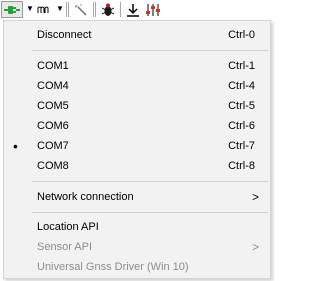  Describe the element at coordinates (241, 86) in the screenshot. I see `menu-item-shortcut: Ctrl-4` at that location.